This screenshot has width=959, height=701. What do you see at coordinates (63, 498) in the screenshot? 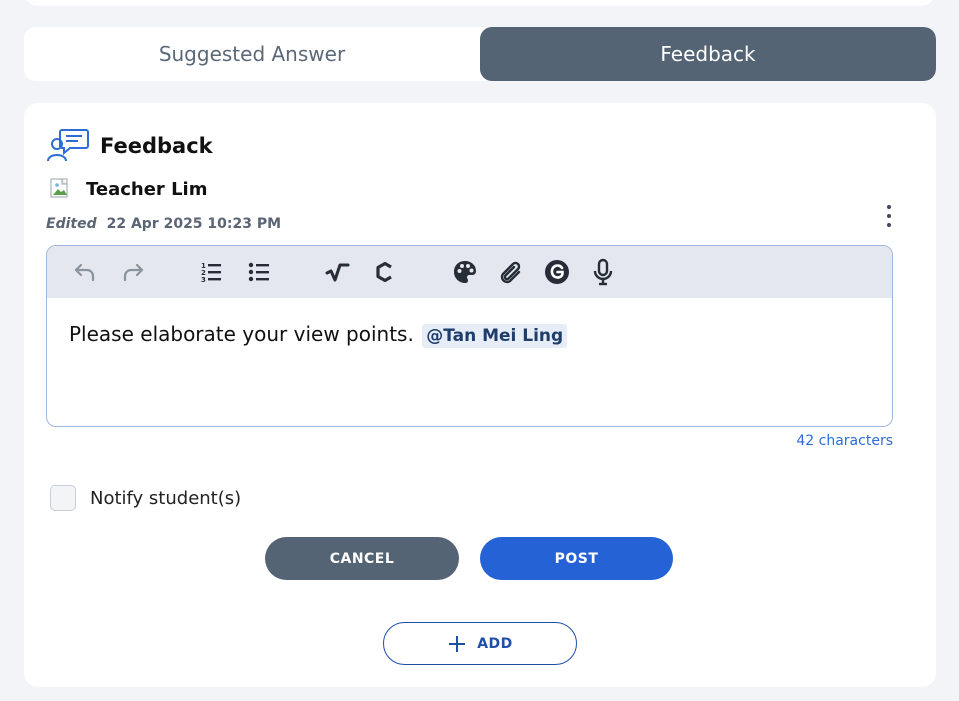
I see `notify-checkbox` at bounding box center [63, 498].